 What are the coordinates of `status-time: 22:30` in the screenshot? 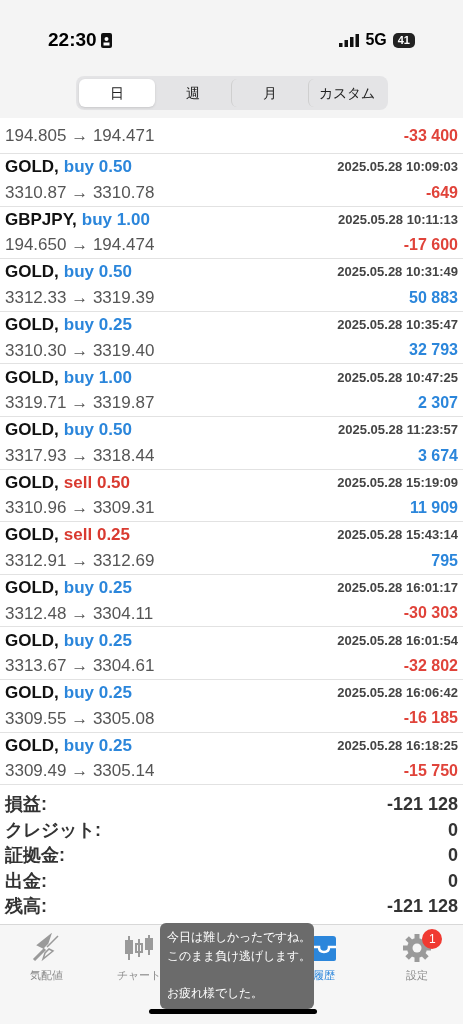 It's located at (72, 39).